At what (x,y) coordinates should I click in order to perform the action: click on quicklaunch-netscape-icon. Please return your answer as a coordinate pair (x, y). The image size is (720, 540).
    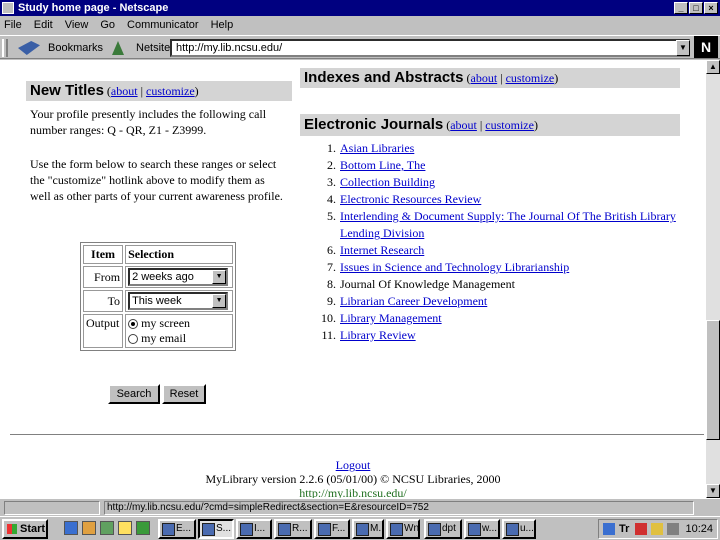
    Looking at the image, I should click on (143, 528).